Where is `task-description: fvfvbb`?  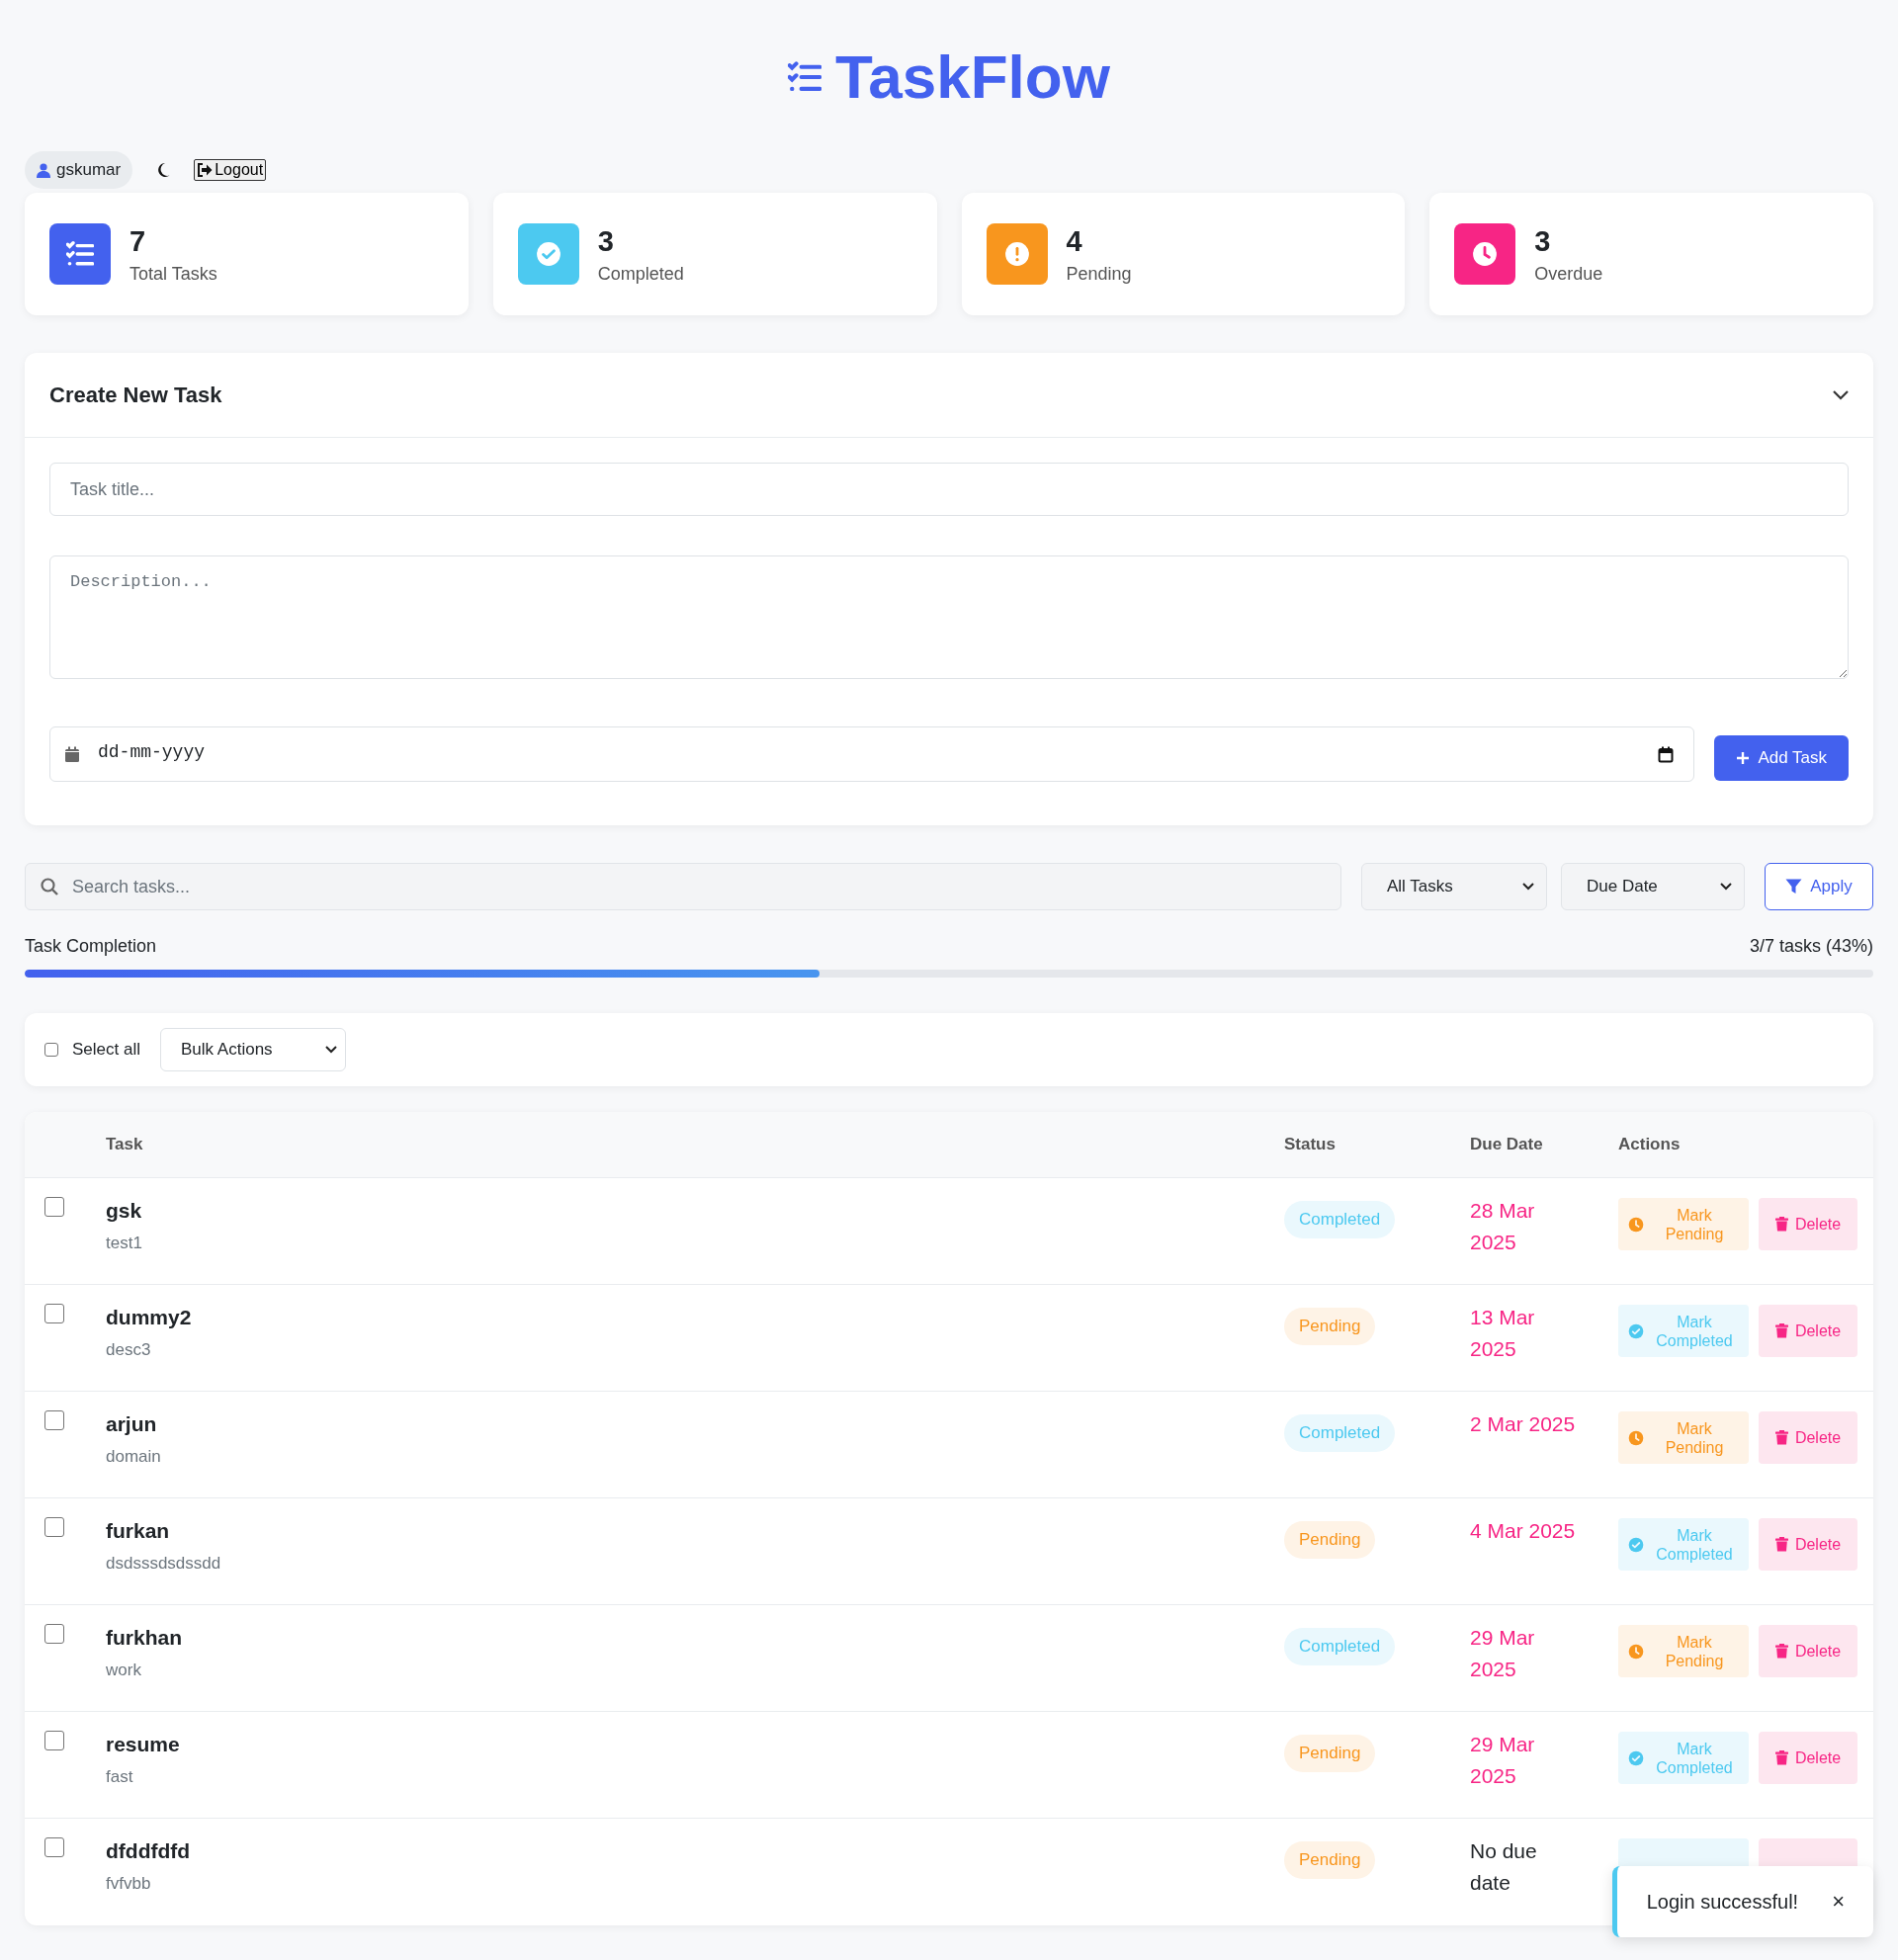 task-description: fvfvbb is located at coordinates (129, 1884).